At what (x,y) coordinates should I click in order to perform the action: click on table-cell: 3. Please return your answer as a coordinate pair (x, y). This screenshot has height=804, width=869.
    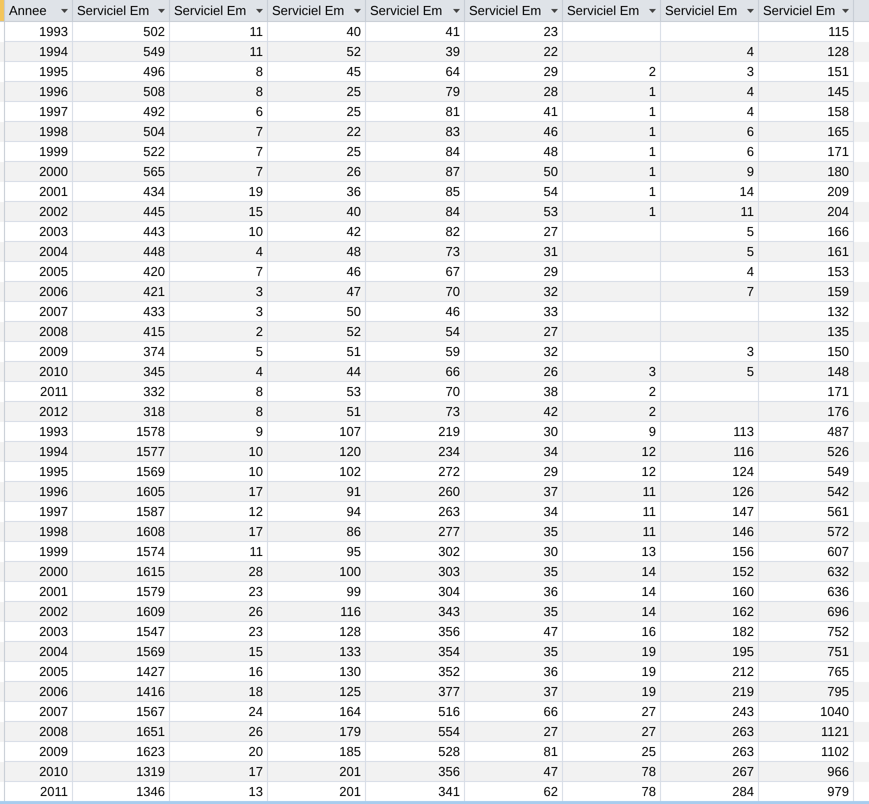
    Looking at the image, I should click on (612, 372).